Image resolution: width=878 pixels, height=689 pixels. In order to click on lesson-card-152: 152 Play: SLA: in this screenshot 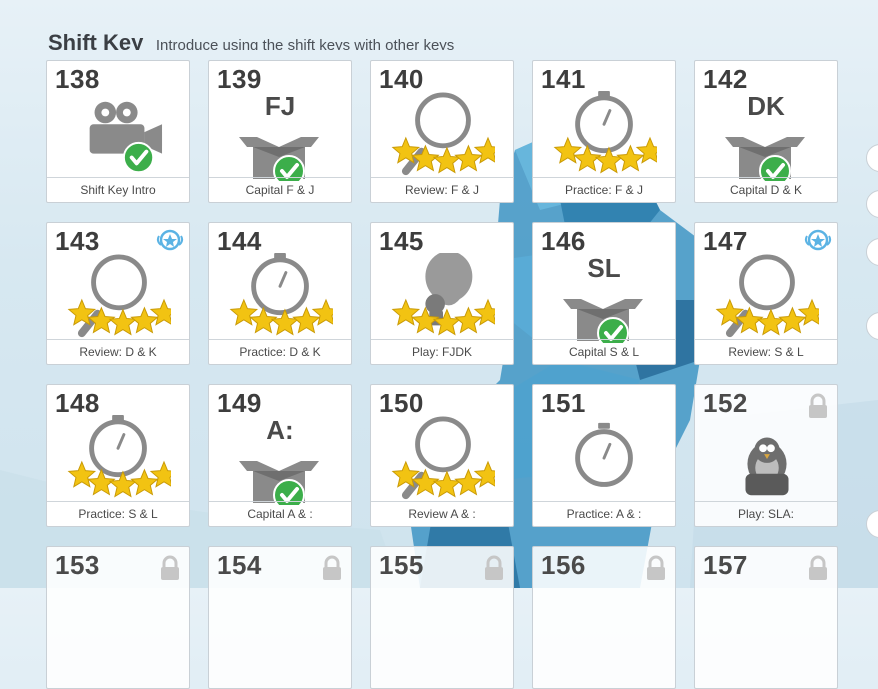, I will do `click(766, 455)`.